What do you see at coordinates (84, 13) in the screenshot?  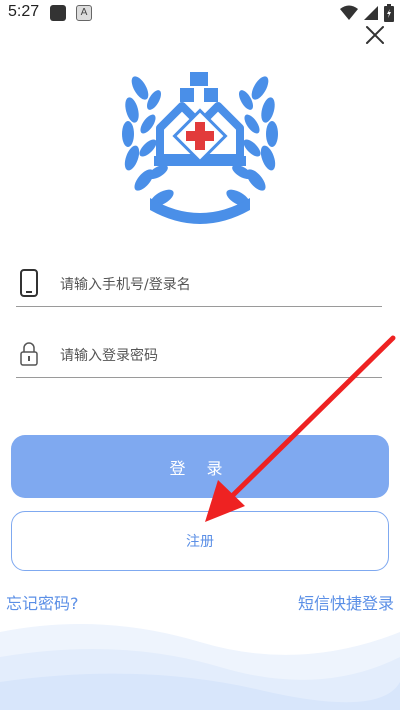 I see `notification-a-icon: A` at bounding box center [84, 13].